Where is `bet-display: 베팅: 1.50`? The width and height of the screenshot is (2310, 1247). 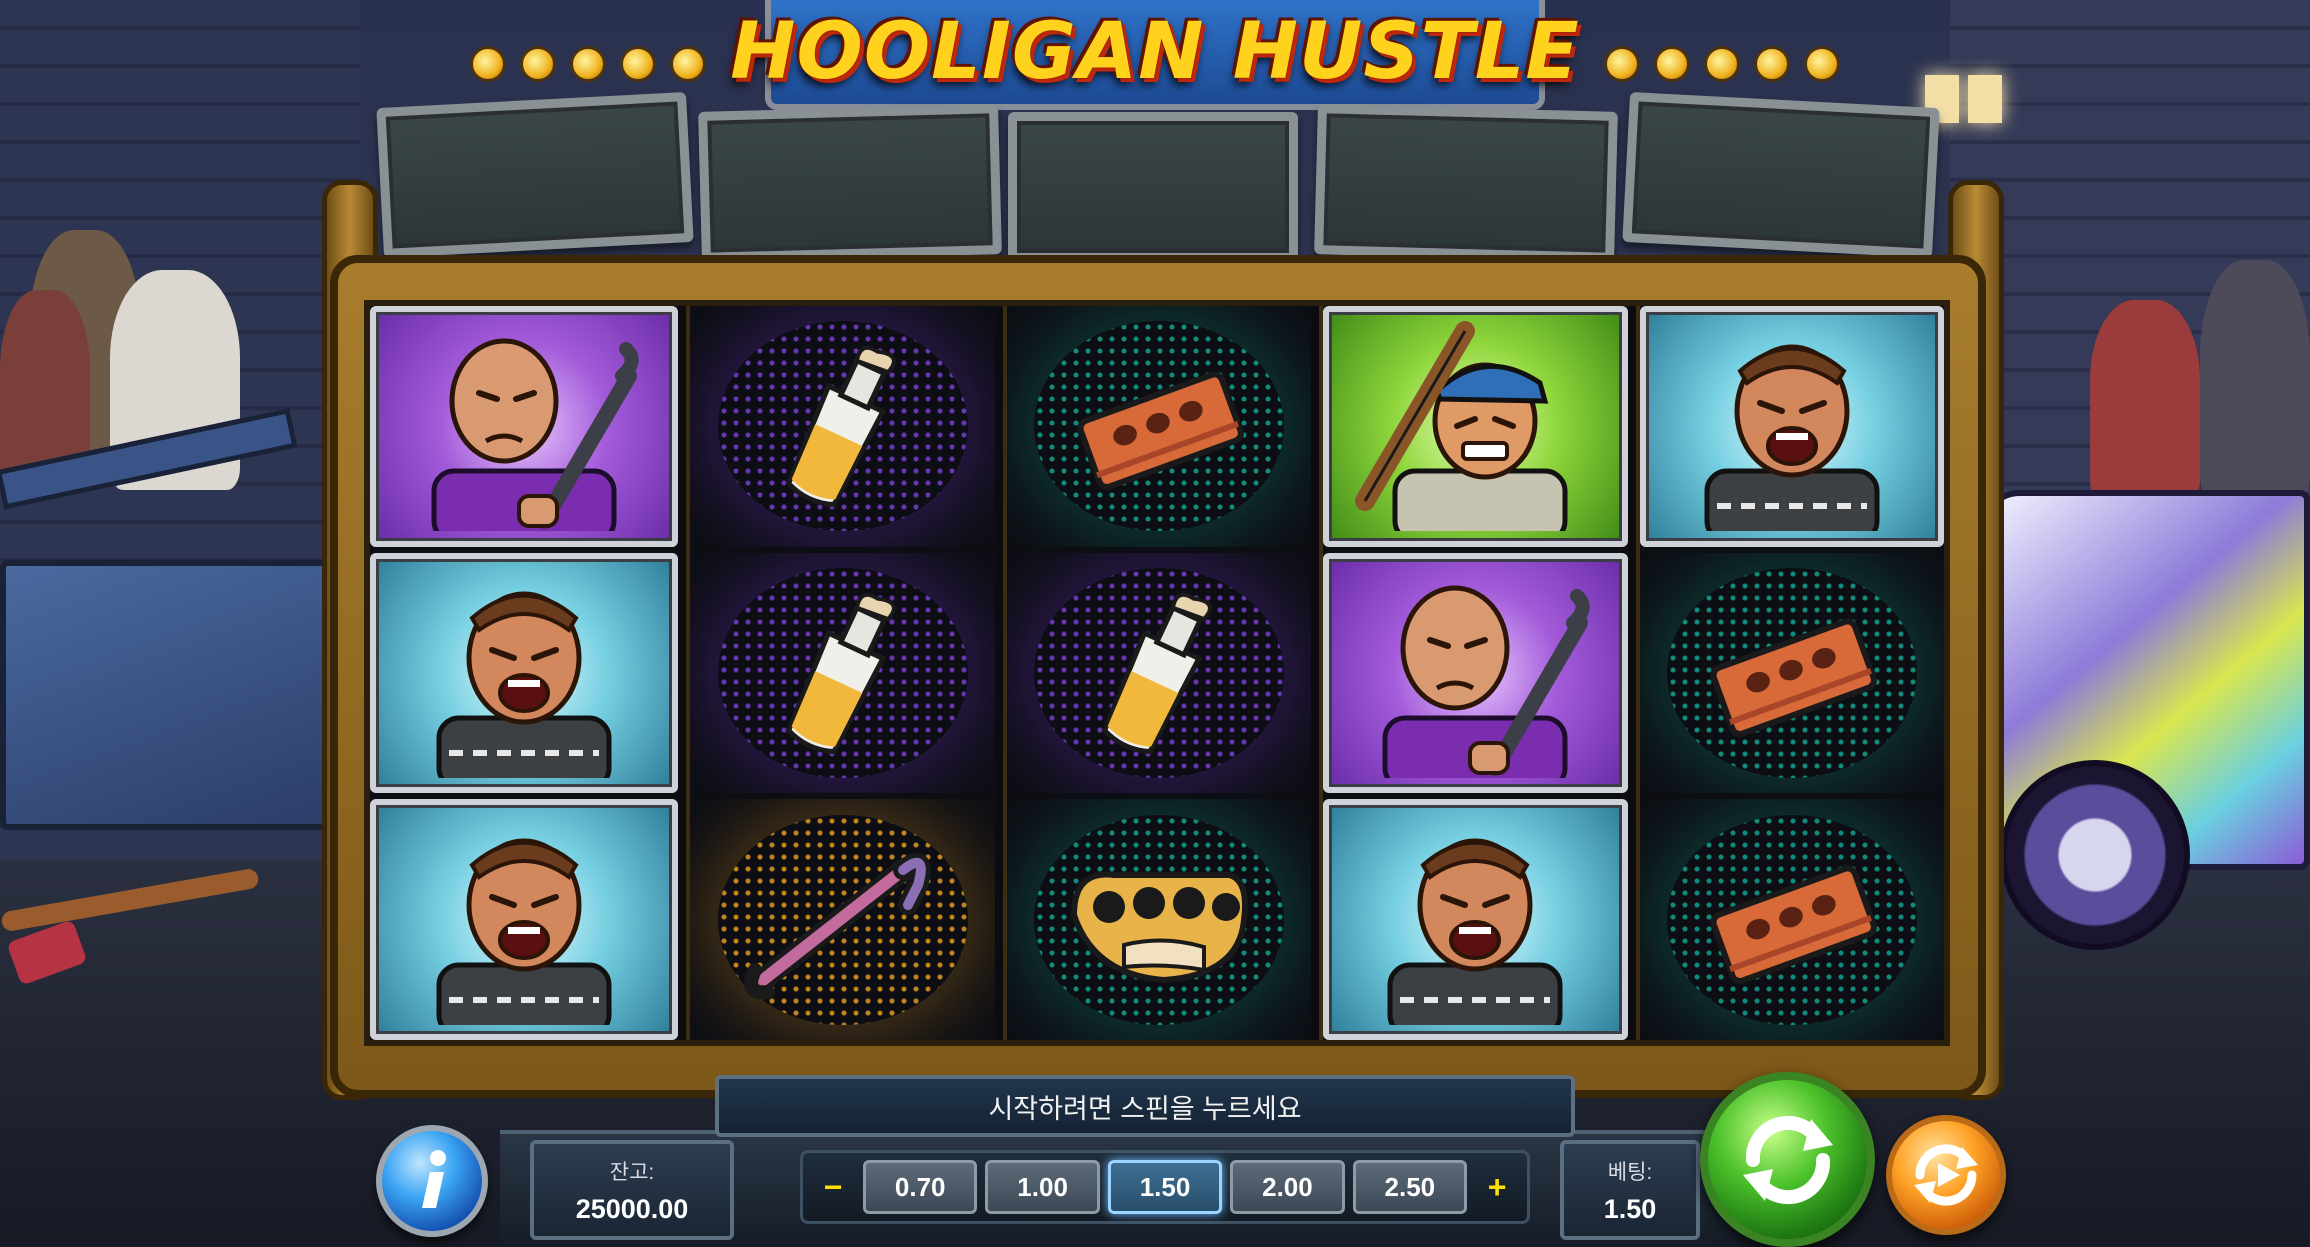
bet-display: 베팅: 1.50 is located at coordinates (1630, 1190).